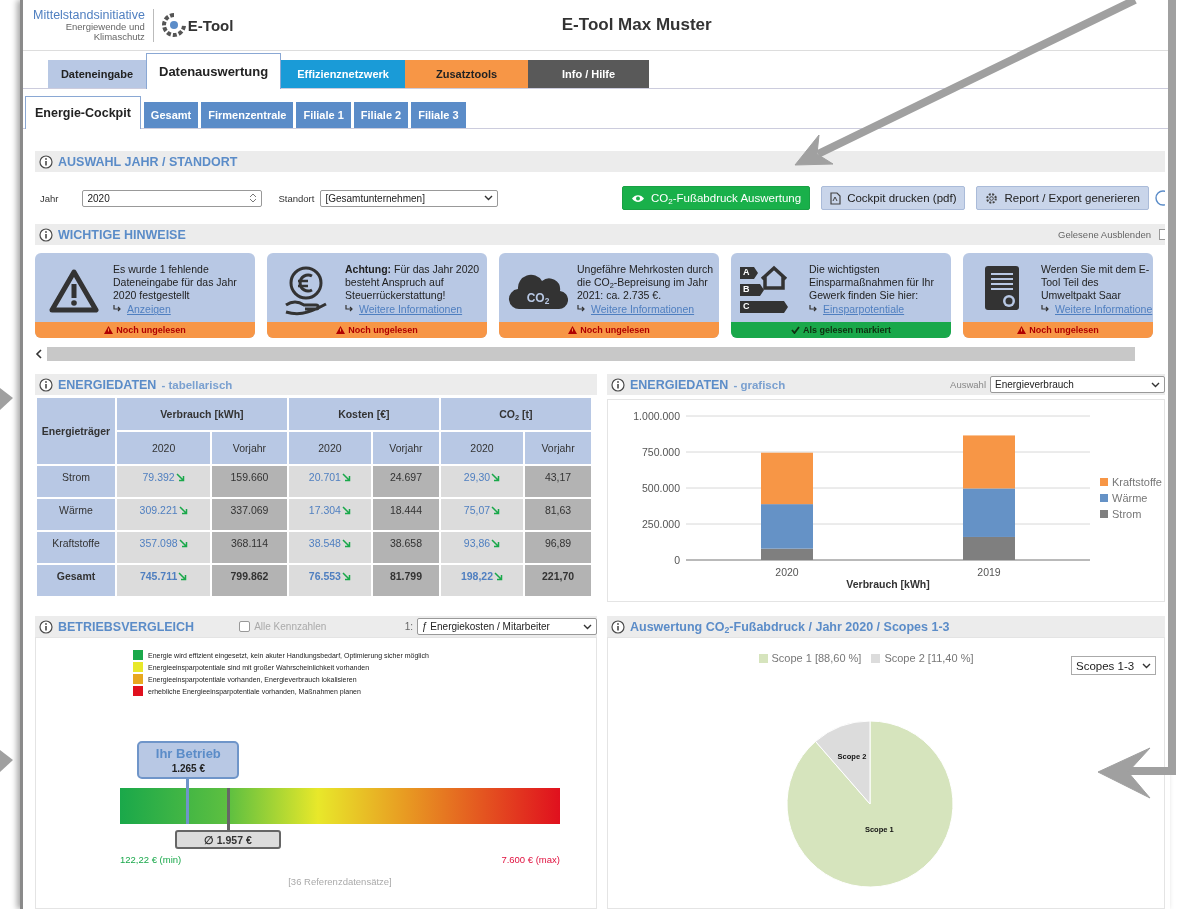 This screenshot has height=909, width=1190. What do you see at coordinates (1096, 283) in the screenshot?
I see `notice-text: Werden Sie mit dem E-Tool Teil des Umweltpakt Saar` at bounding box center [1096, 283].